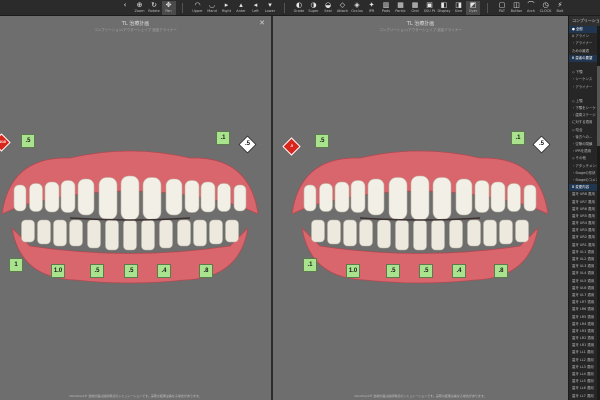  Describe the element at coordinates (502, 8) in the screenshot. I see `toolbar-pat-button: ▢ PAT` at that location.